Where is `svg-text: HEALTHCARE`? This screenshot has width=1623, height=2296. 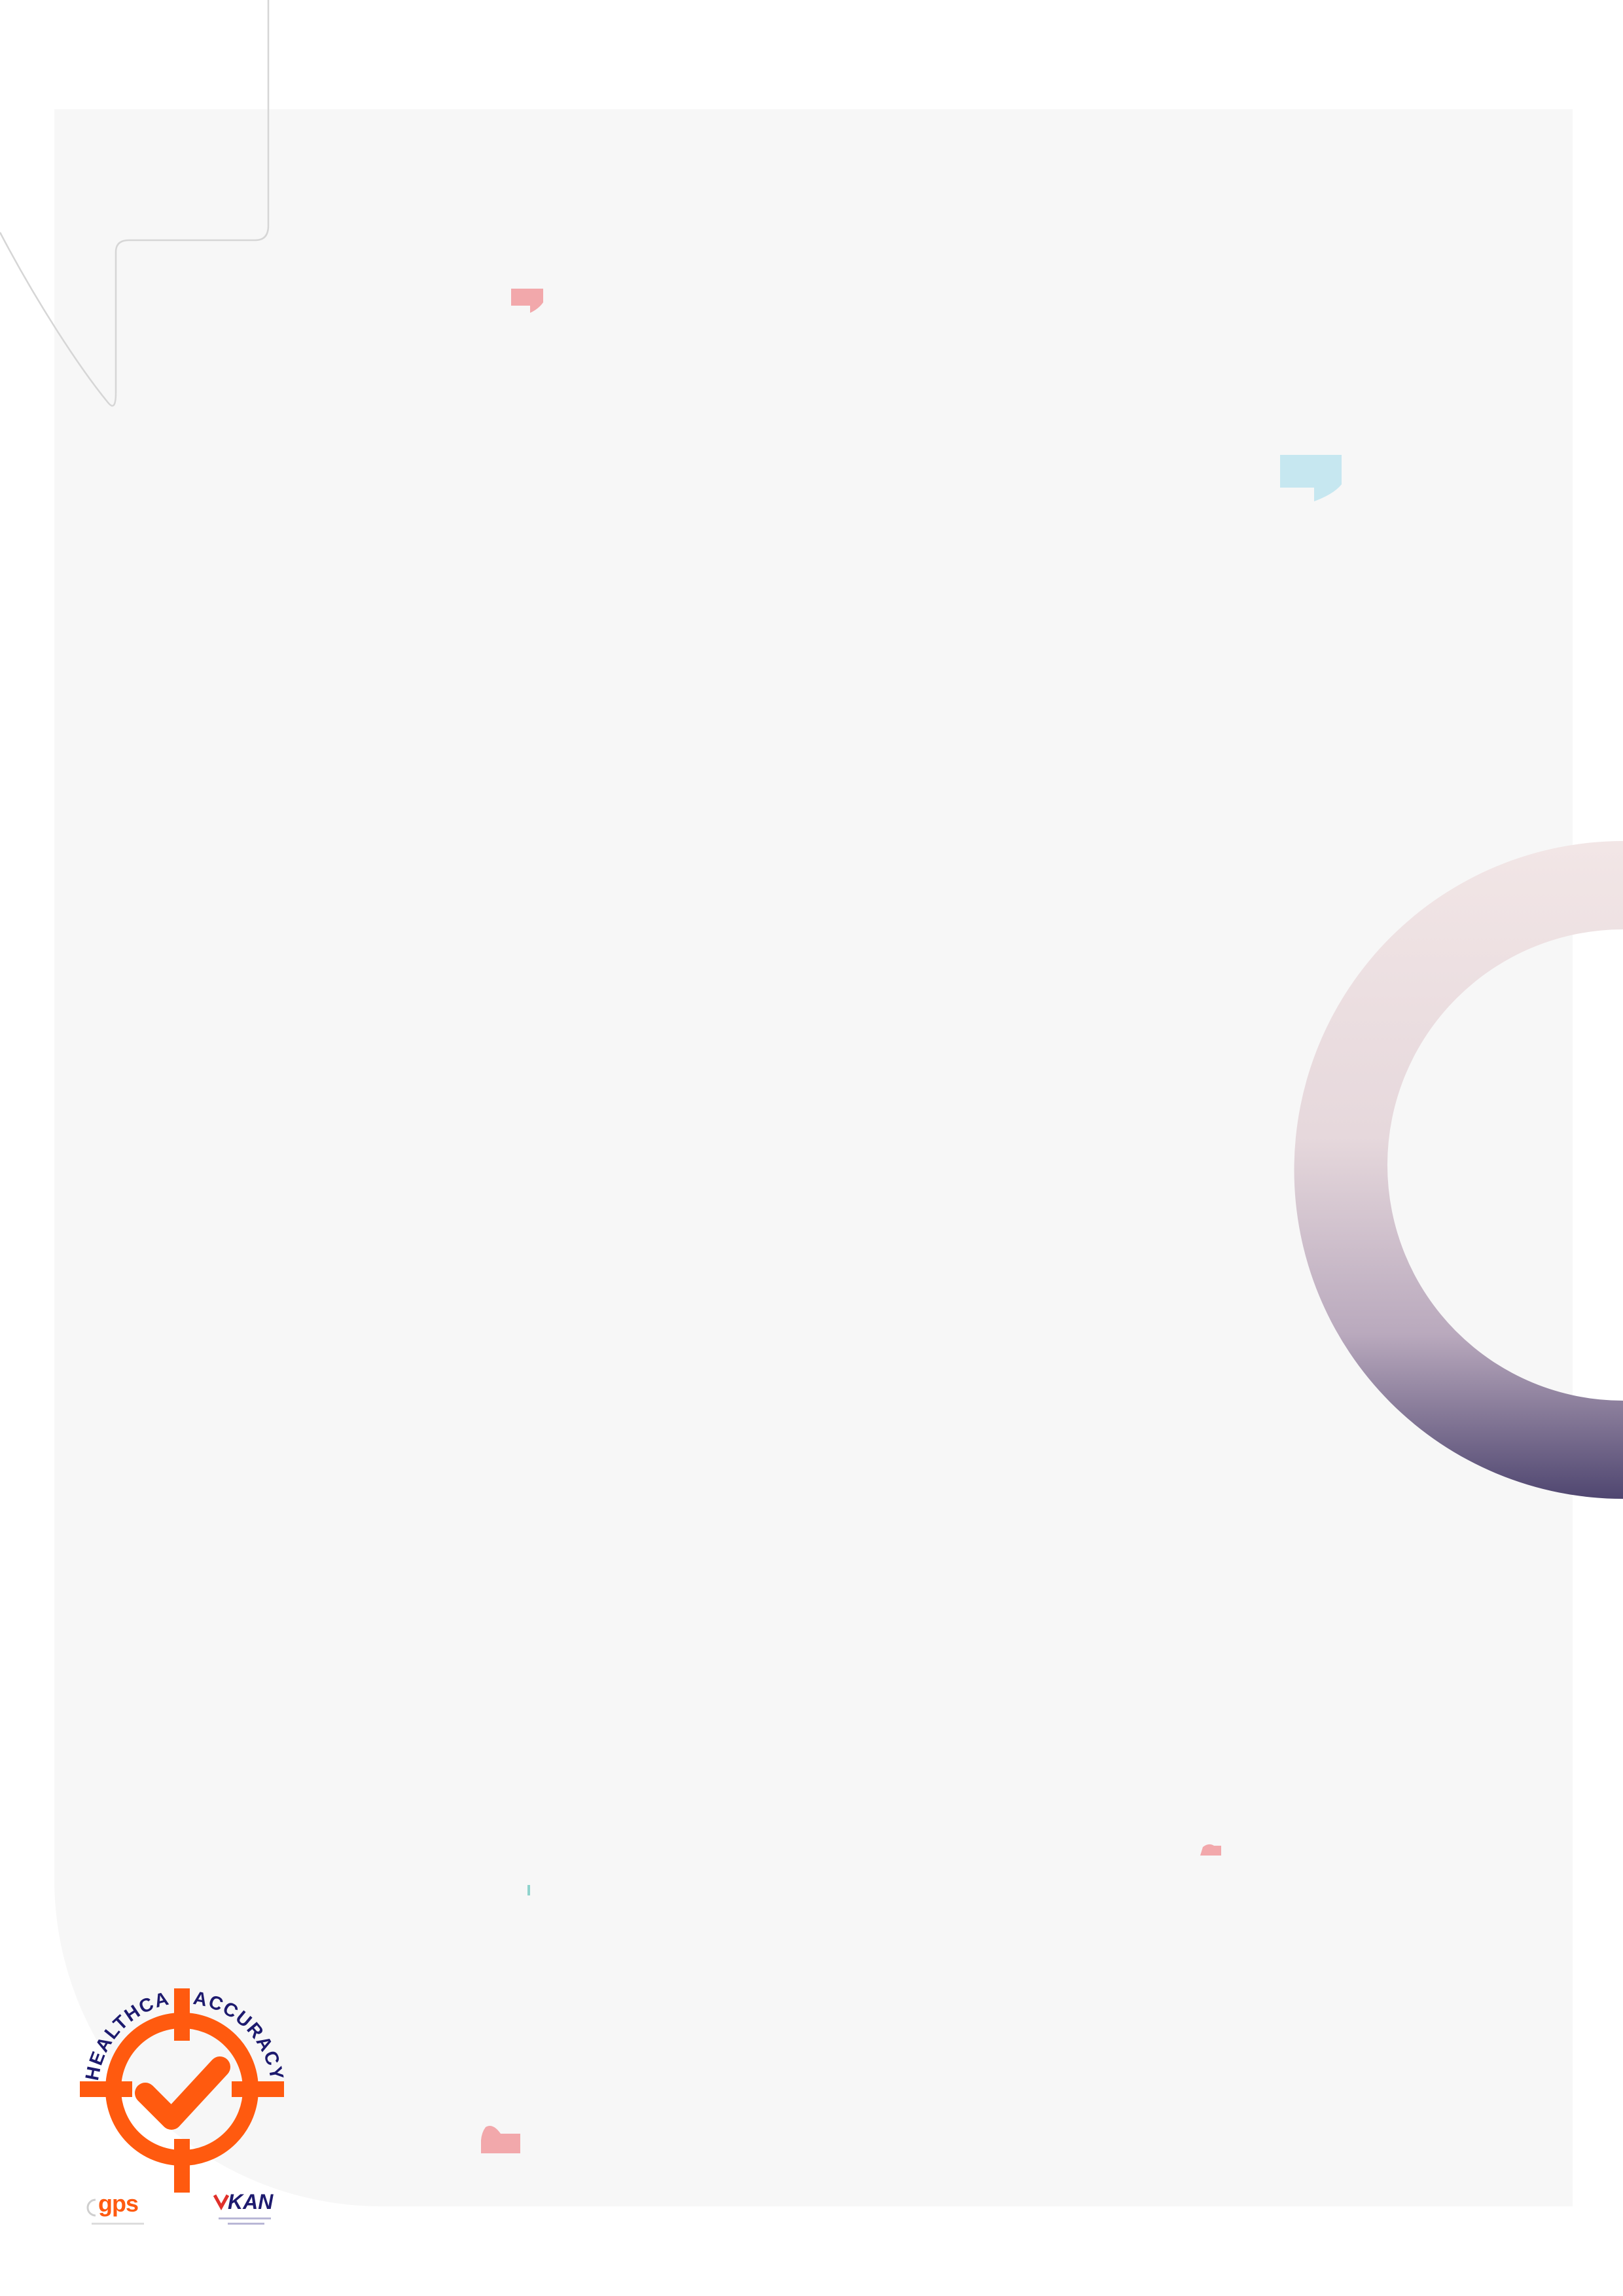 svg-text: HEALTHCARE is located at coordinates (86, 1041).